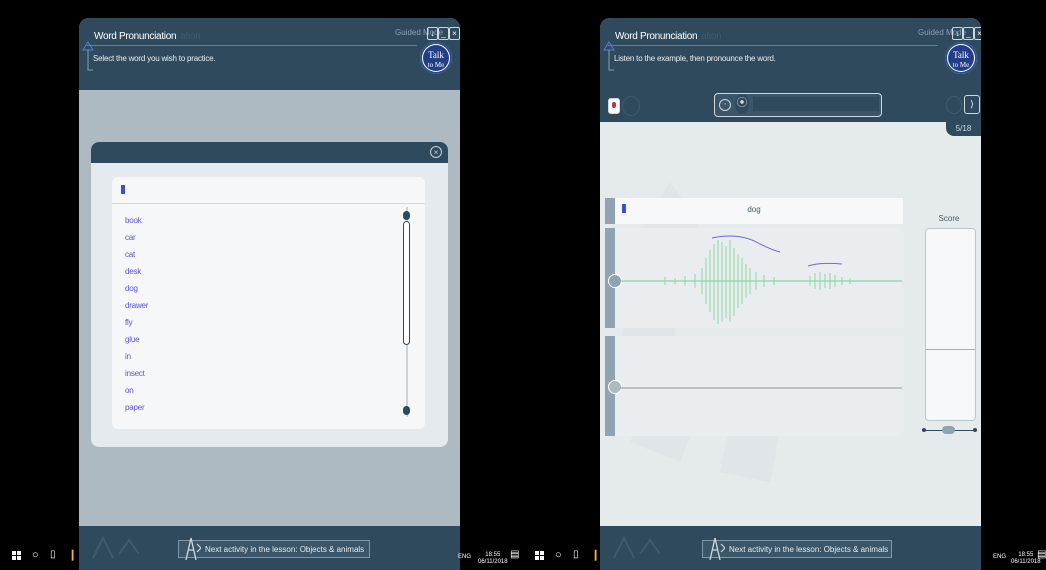 Image resolution: width=1046 pixels, height=570 pixels. I want to click on scrollbar-thumb, so click(406, 283).